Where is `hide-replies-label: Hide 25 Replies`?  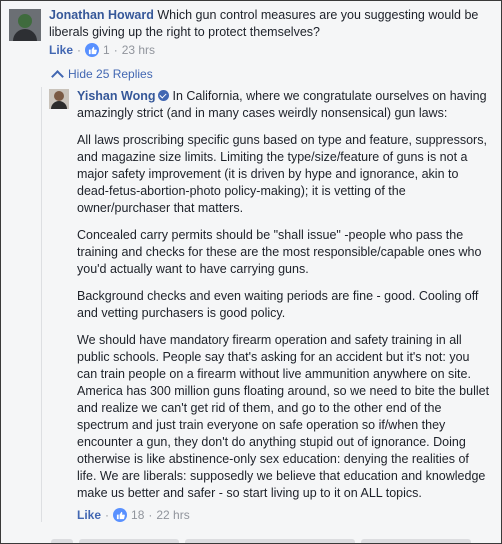
hide-replies-label: Hide 25 Replies is located at coordinates (110, 74).